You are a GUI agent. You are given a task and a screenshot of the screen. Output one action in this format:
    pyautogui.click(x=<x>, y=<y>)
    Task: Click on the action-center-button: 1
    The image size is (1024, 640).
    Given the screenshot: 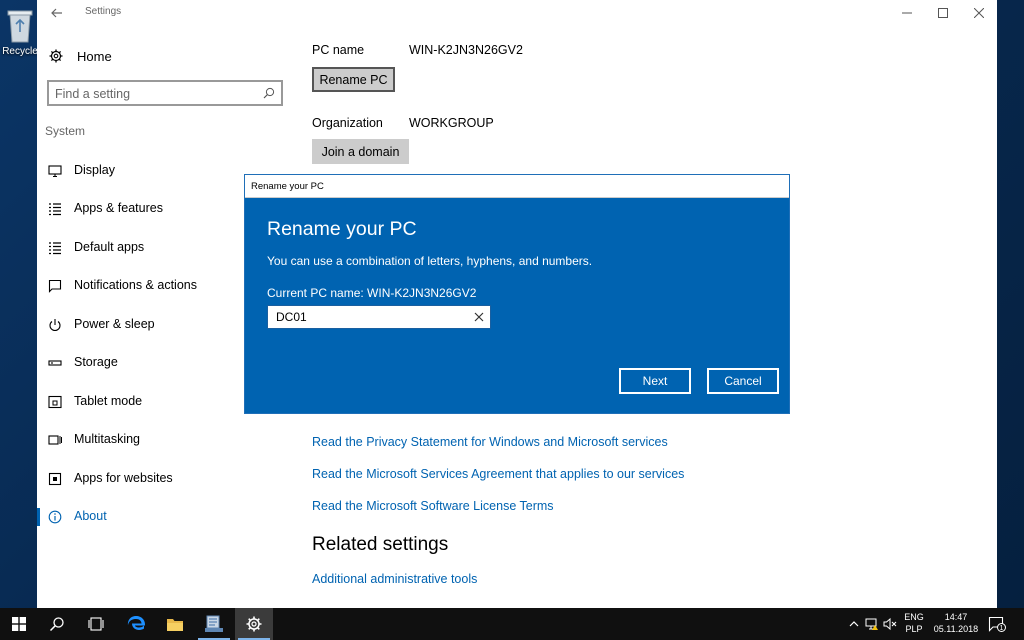 What is the action you would take?
    pyautogui.click(x=997, y=624)
    